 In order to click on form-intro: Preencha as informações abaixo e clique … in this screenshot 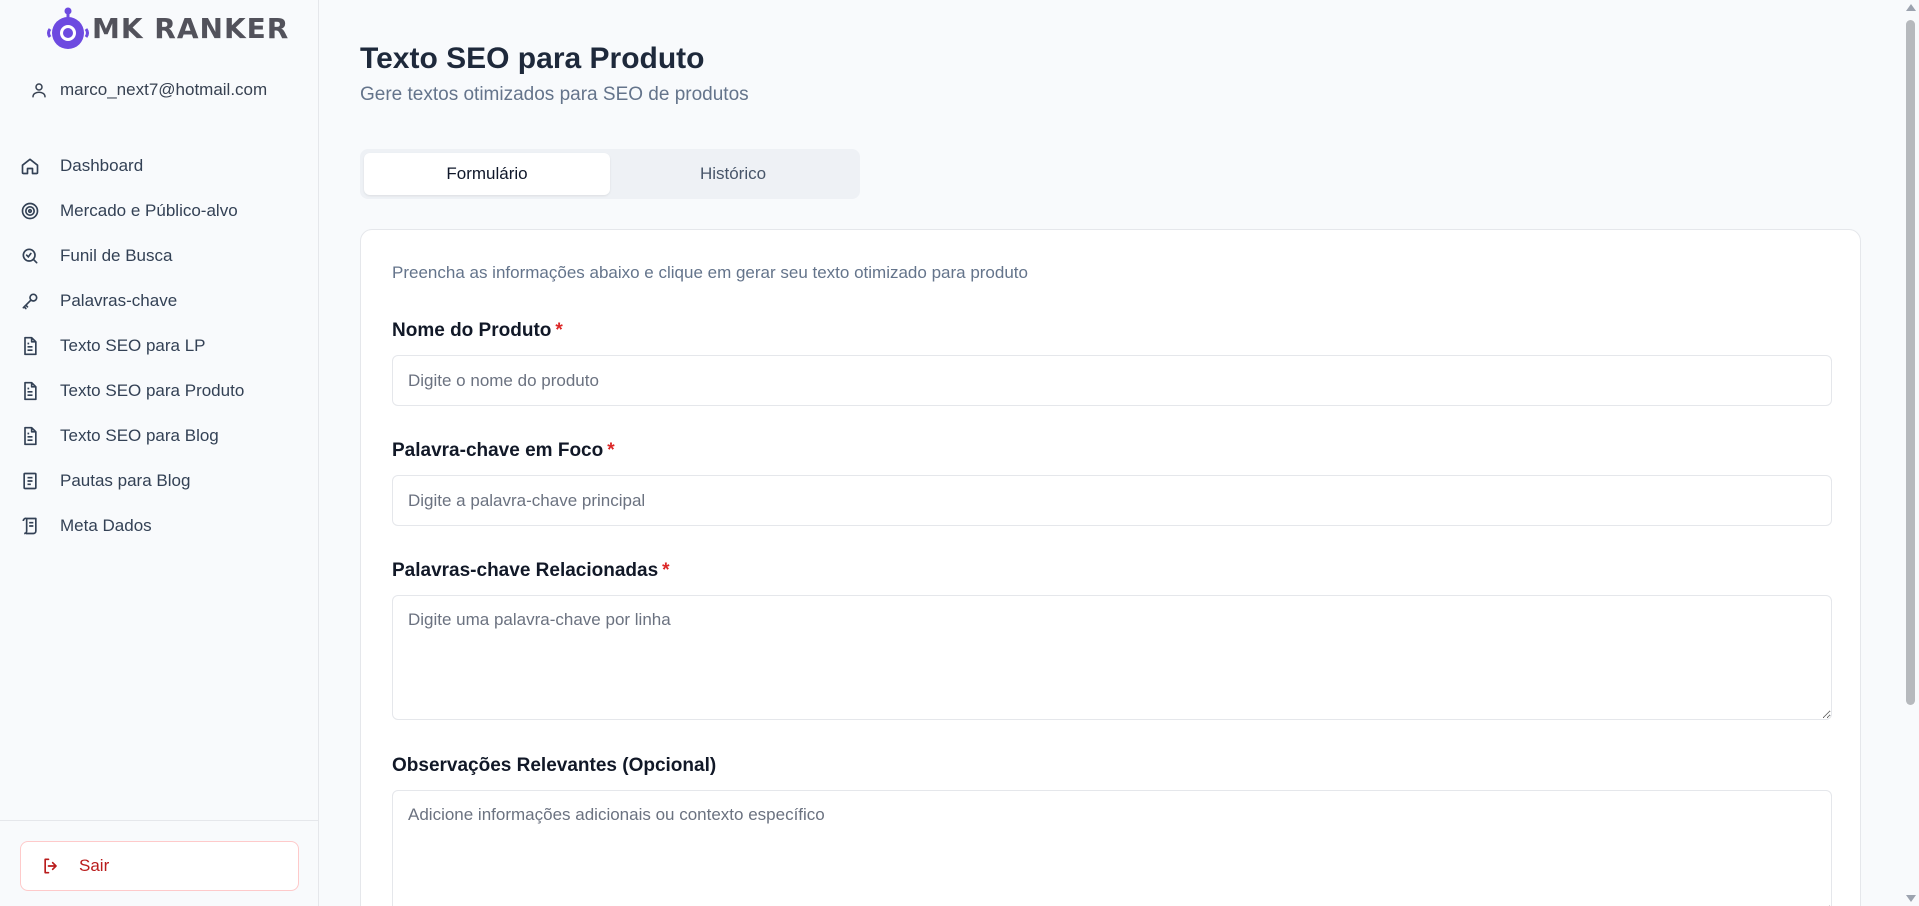, I will do `click(710, 272)`.